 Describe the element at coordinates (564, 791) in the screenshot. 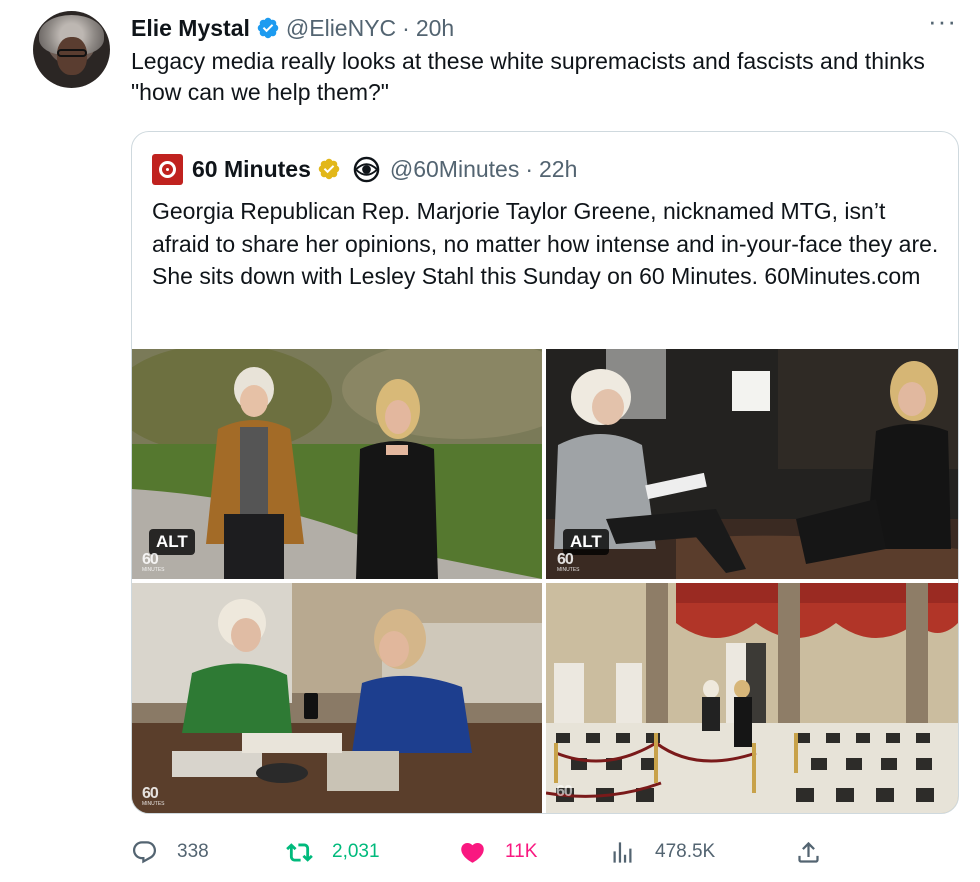

I see `sixty-minutes-watermark: 60` at that location.